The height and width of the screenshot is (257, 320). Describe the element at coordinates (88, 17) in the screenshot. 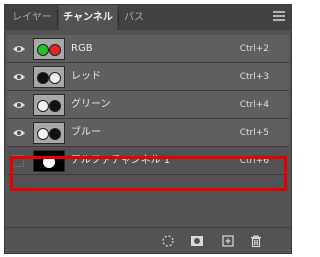

I see `tab-channels: チャンネル` at that location.